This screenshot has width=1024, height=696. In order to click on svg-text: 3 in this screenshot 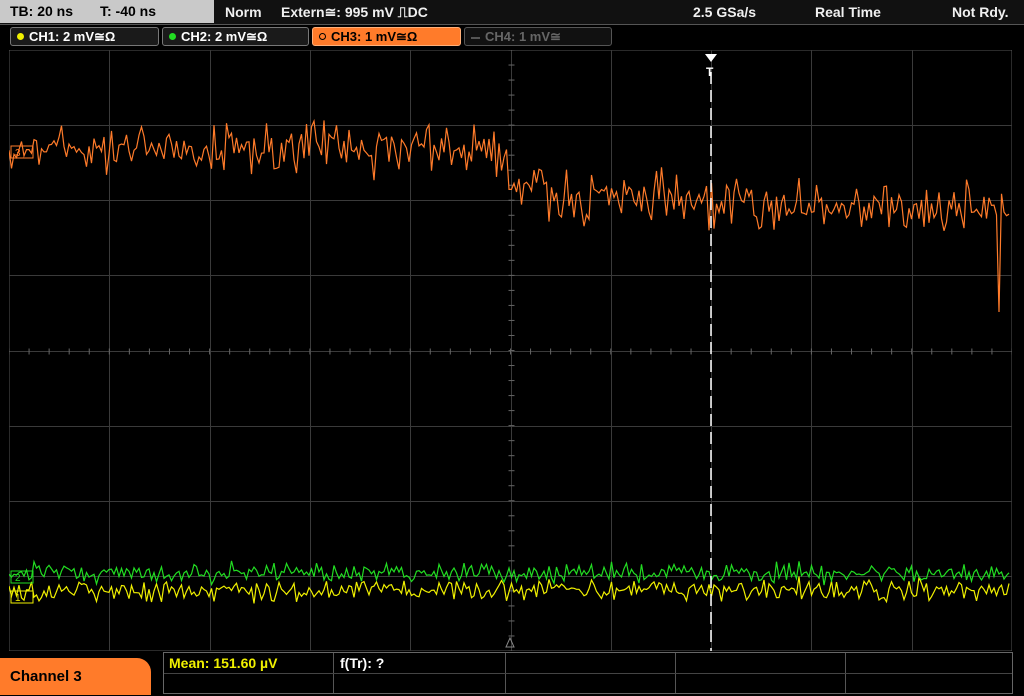, I will do `click(18, 153)`.